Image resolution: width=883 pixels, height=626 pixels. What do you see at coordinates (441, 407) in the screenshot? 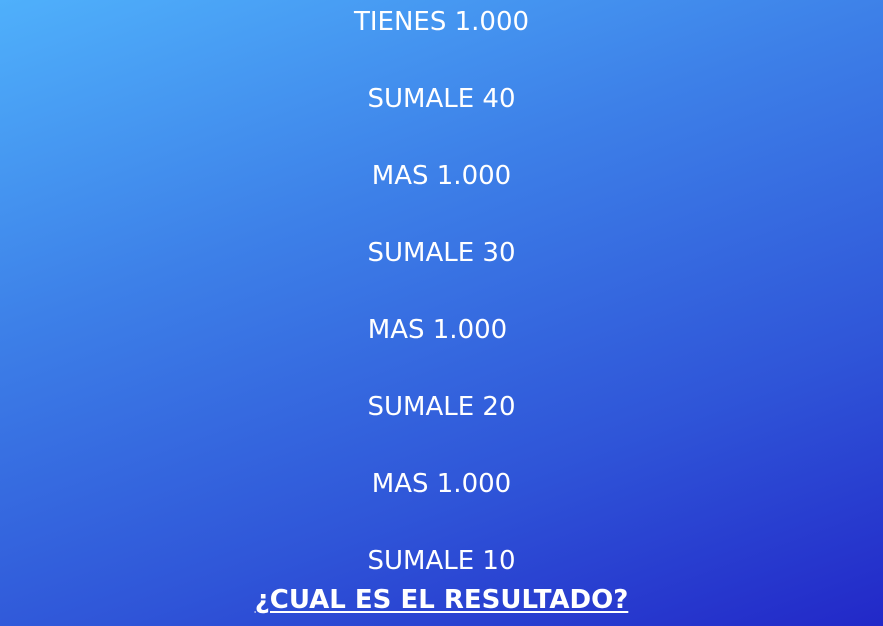
I see `step-6-text: SUMALE 20` at bounding box center [441, 407].